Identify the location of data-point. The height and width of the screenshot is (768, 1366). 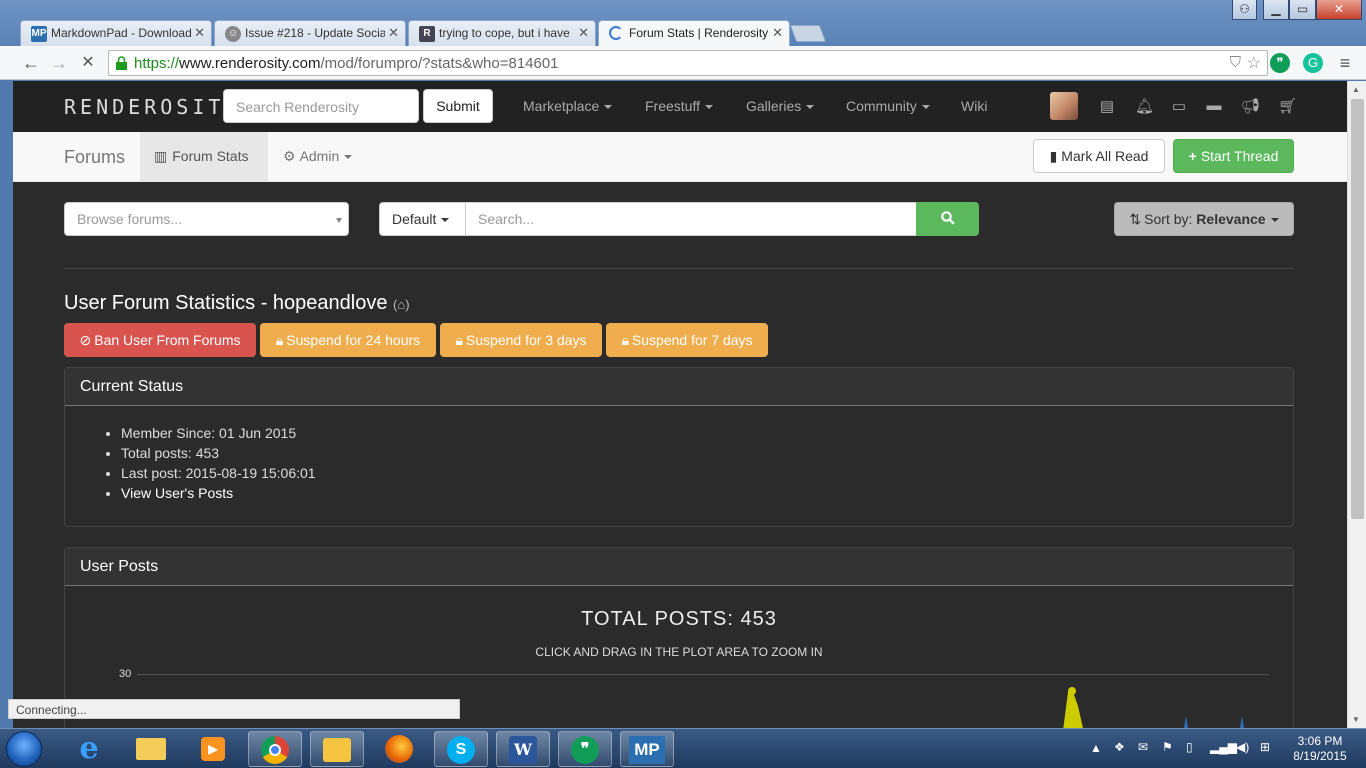
(1072, 691).